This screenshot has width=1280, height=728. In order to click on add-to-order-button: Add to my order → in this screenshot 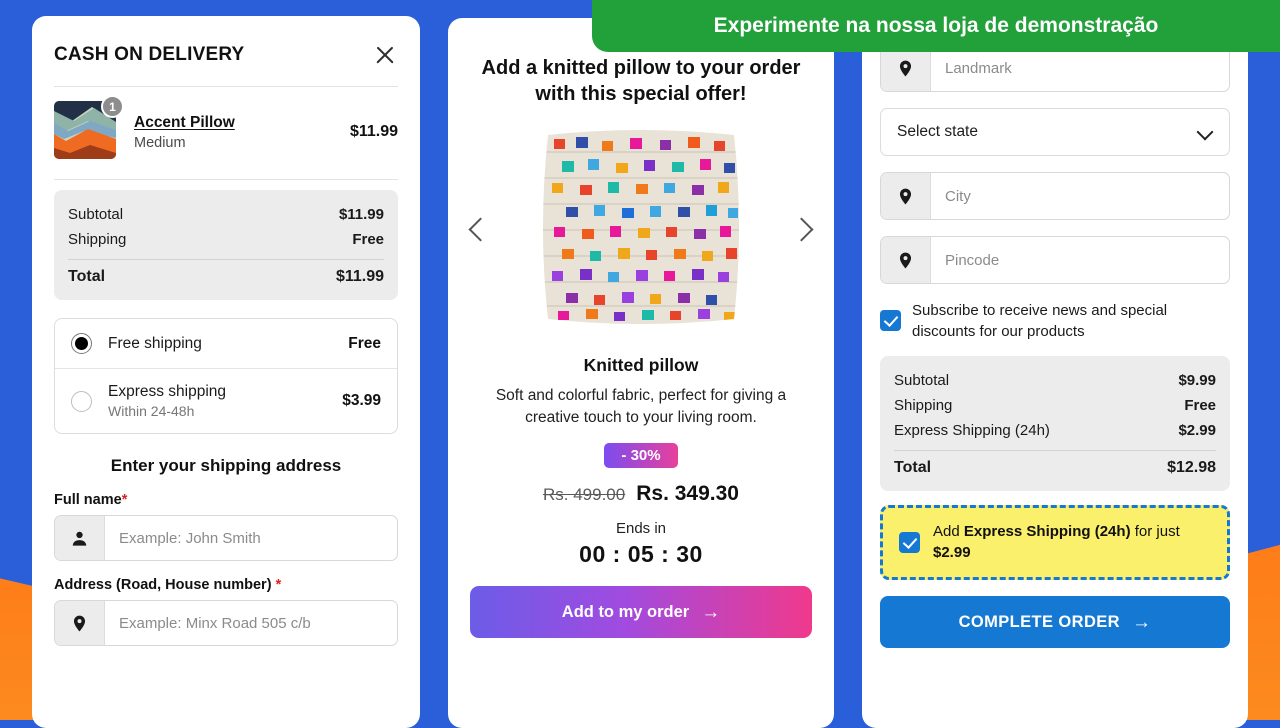, I will do `click(641, 612)`.